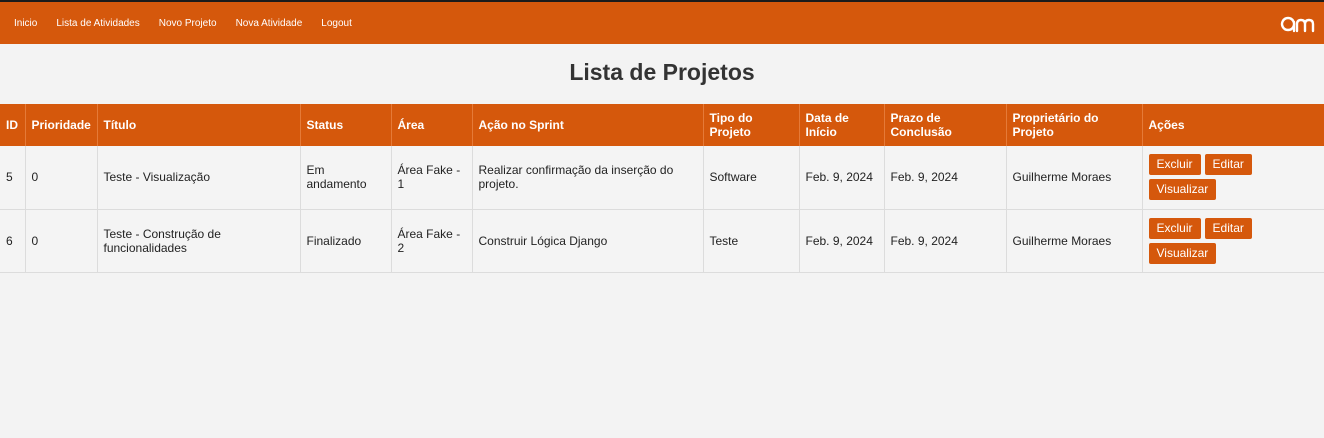 The image size is (1324, 438). What do you see at coordinates (1074, 125) in the screenshot?
I see `column-header-proprietario: Proprietário do Projeto` at bounding box center [1074, 125].